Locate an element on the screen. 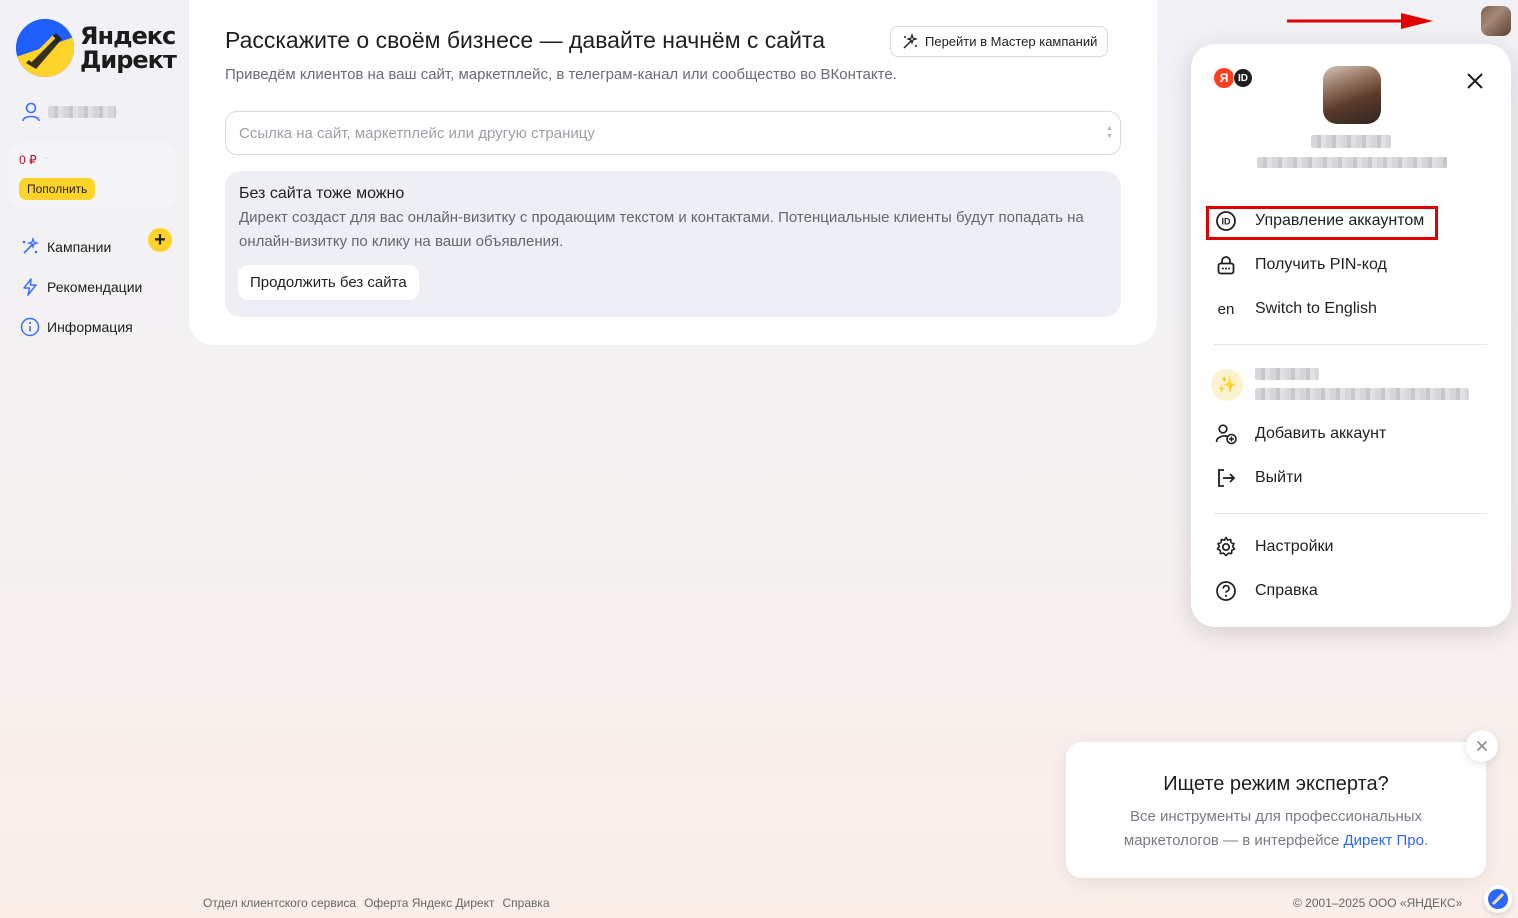  yandex-id-badge: Я ID is located at coordinates (1233, 78).